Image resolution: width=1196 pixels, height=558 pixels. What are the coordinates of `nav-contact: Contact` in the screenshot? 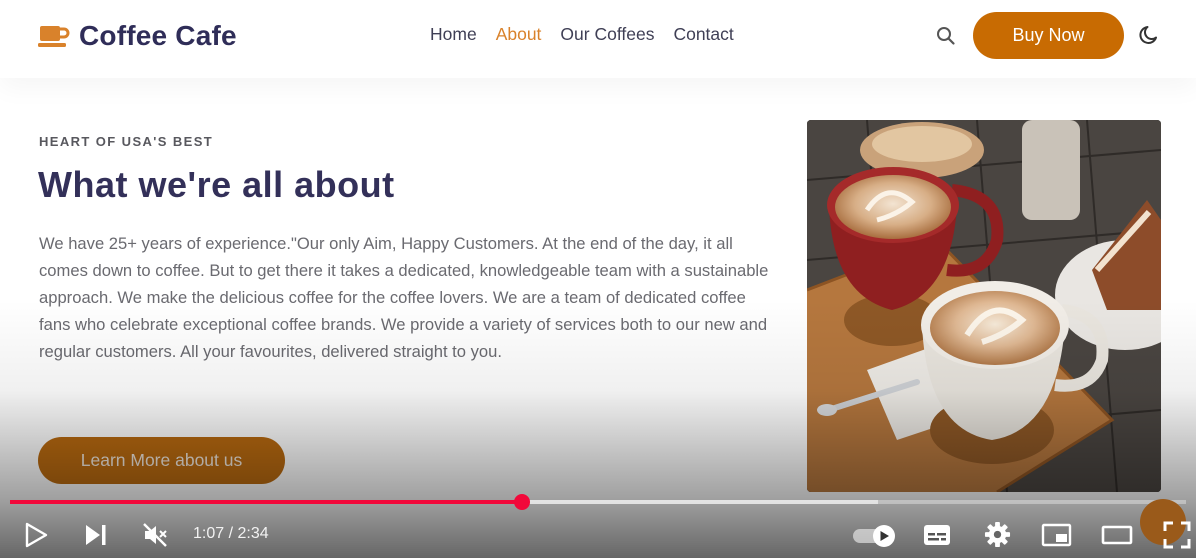 It's located at (703, 34).